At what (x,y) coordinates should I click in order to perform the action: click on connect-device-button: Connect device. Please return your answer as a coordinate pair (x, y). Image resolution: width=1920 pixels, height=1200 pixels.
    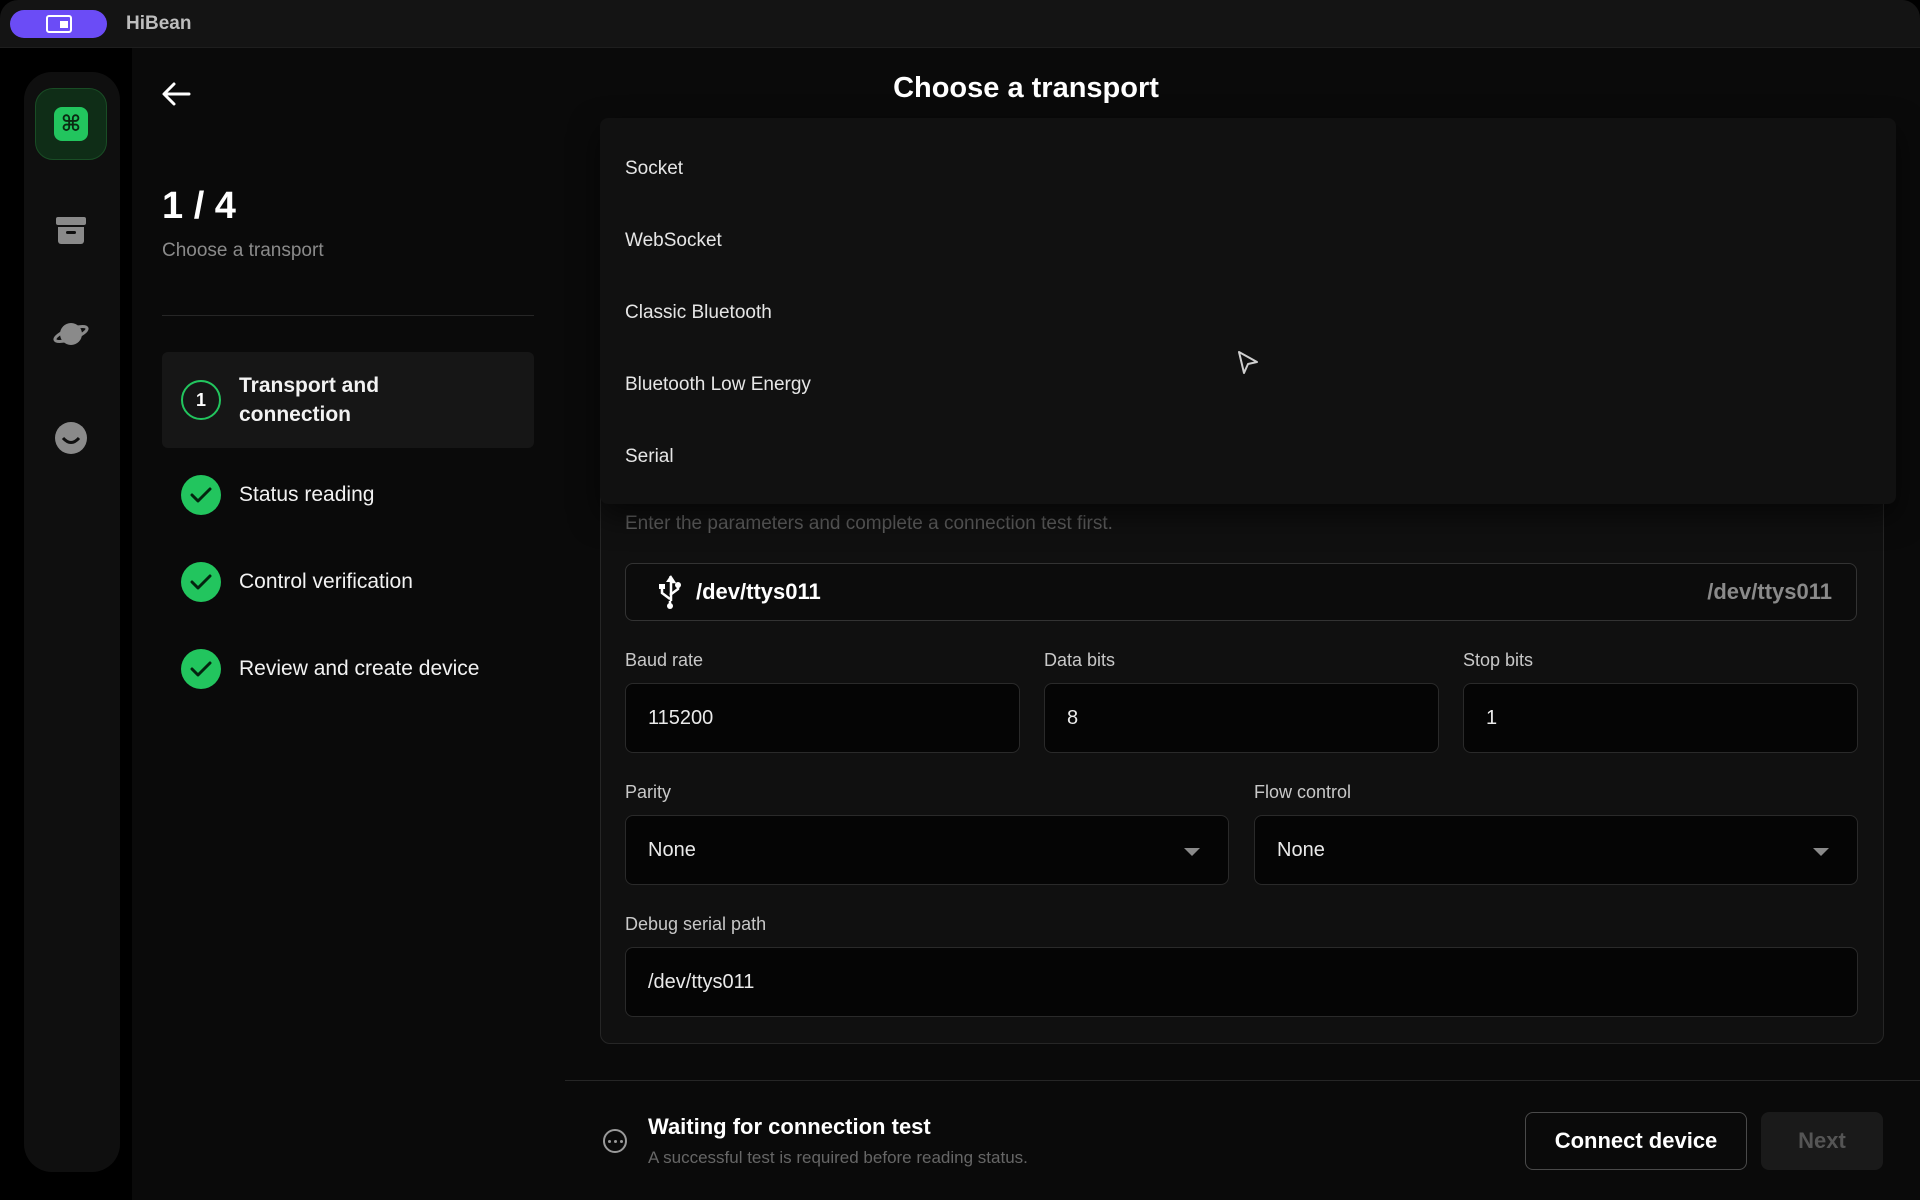
    Looking at the image, I should click on (1636, 1141).